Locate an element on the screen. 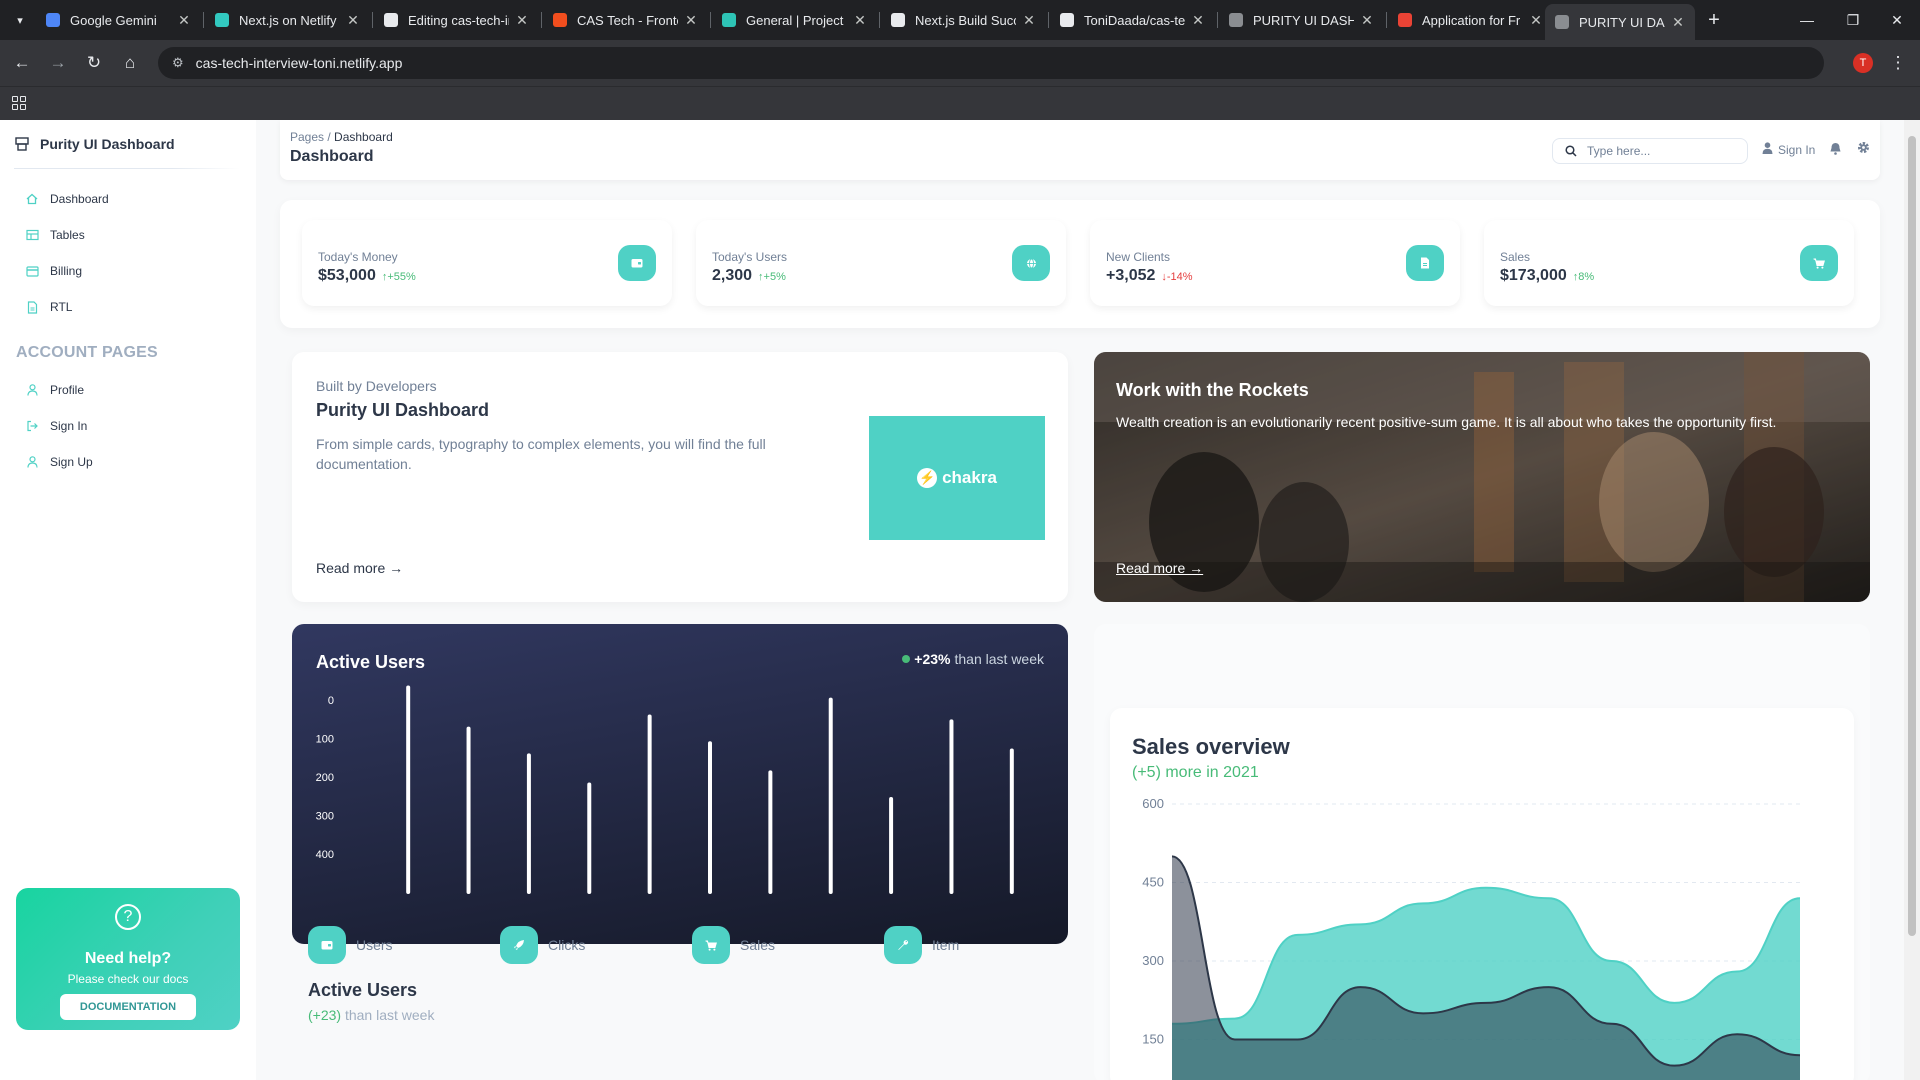 Image resolution: width=1920 pixels, height=1080 pixels. apps-grid-icon is located at coordinates (19, 103).